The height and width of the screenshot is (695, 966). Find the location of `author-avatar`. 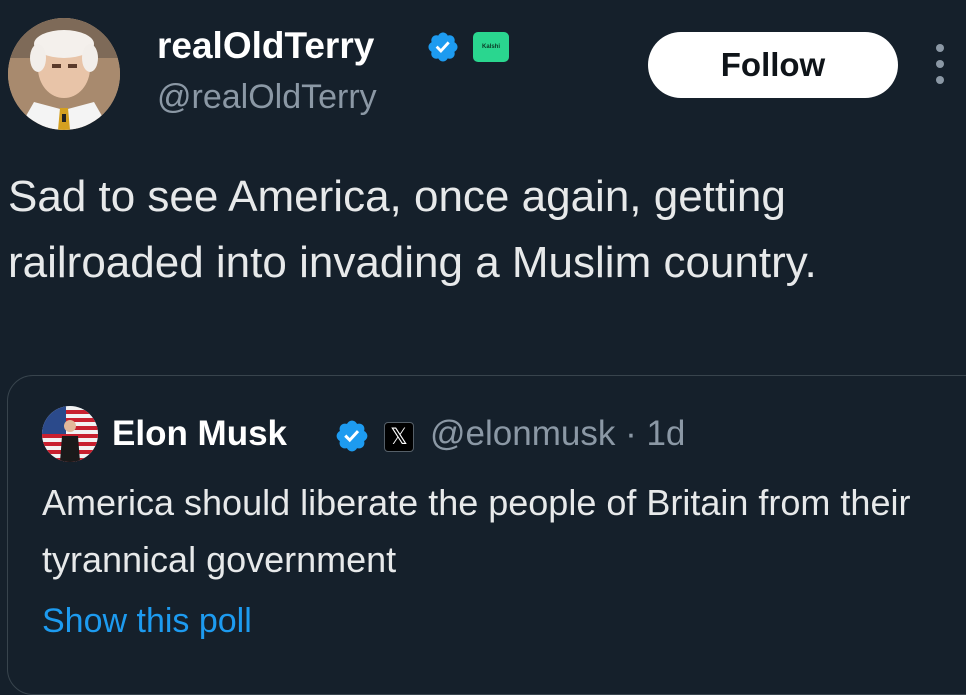

author-avatar is located at coordinates (64, 74).